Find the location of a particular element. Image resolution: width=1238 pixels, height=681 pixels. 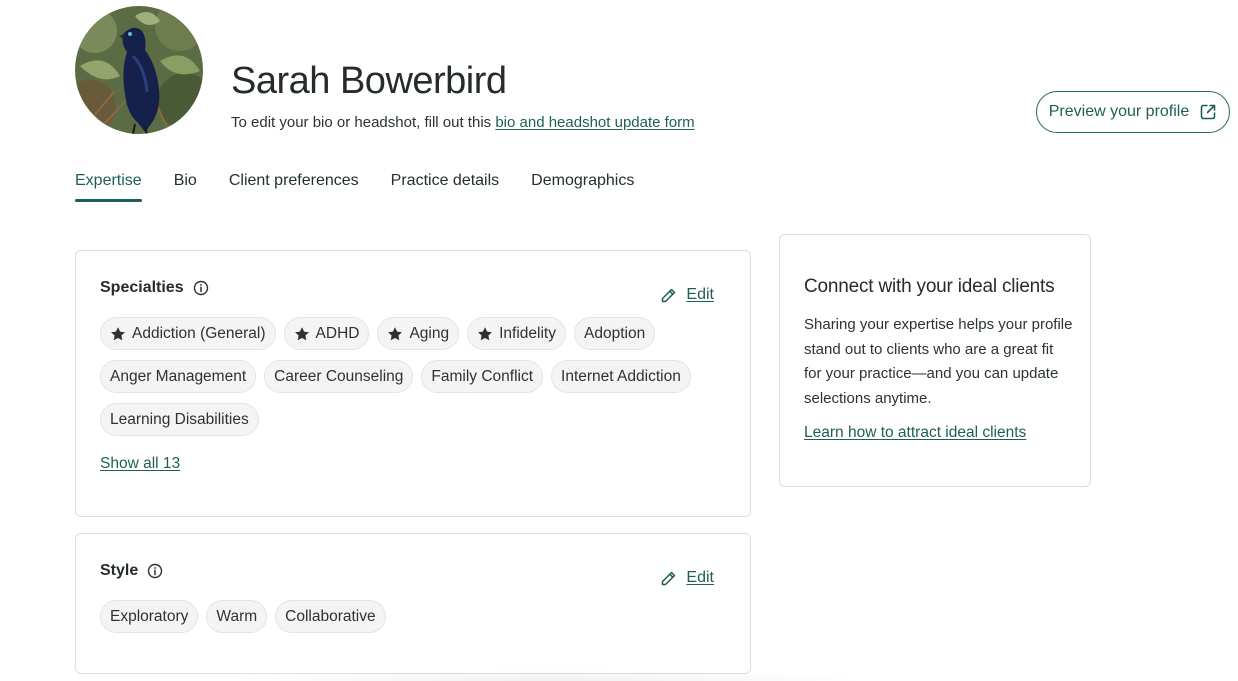

style-chip-label: Warm is located at coordinates (237, 616).